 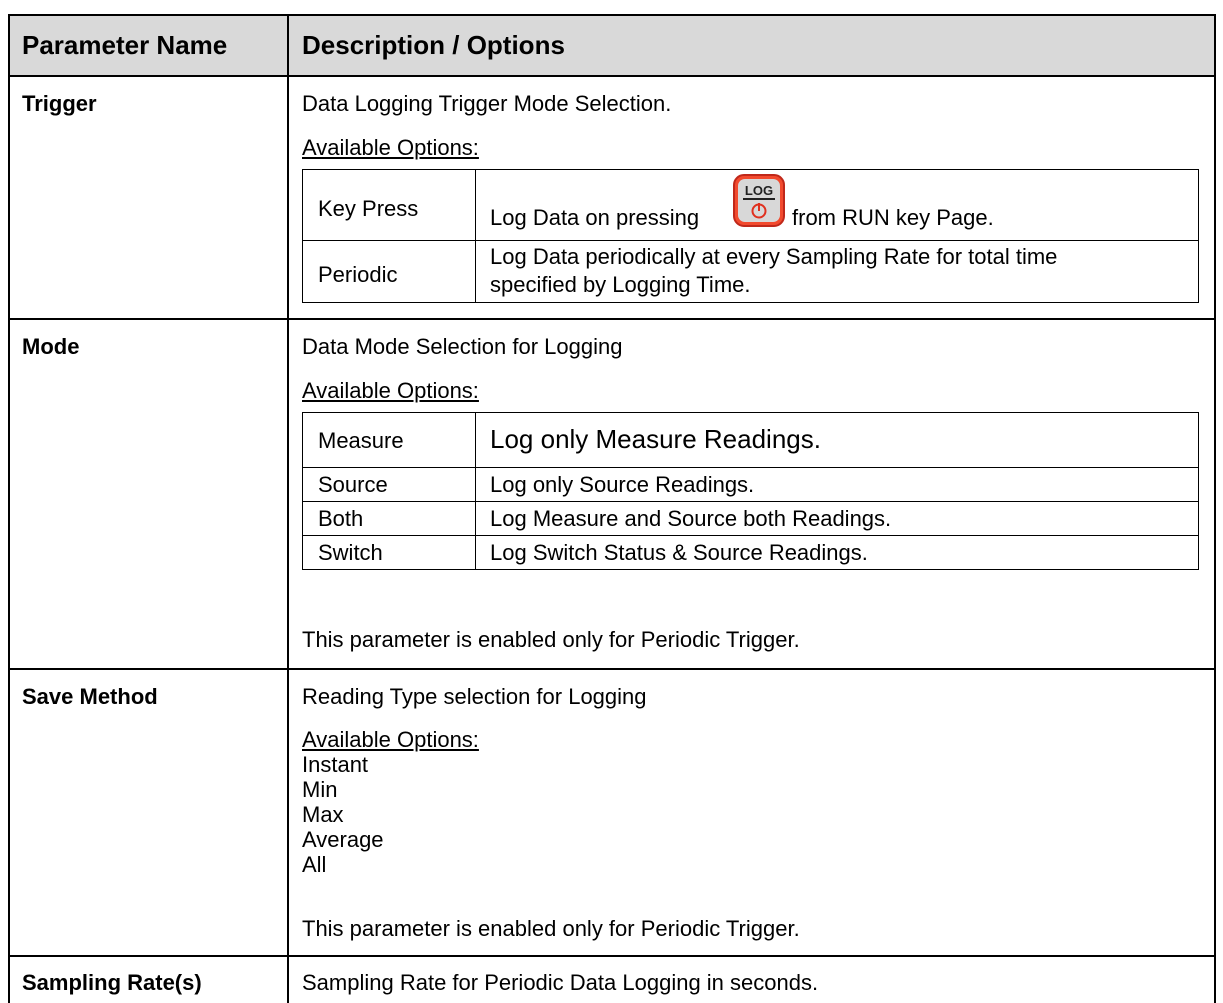 I want to click on list-item: Max, so click(x=323, y=814).